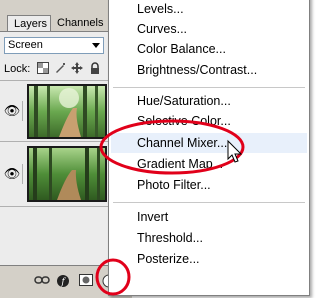 Image resolution: width=320 pixels, height=298 pixels. I want to click on blend-mode-select: Screen, so click(54, 45).